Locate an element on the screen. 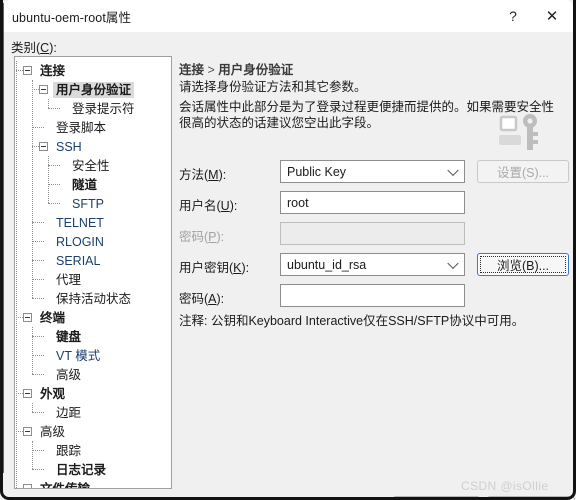 The width and height of the screenshot is (576, 500). tree-item-label: 文件传输 is located at coordinates (65, 485).